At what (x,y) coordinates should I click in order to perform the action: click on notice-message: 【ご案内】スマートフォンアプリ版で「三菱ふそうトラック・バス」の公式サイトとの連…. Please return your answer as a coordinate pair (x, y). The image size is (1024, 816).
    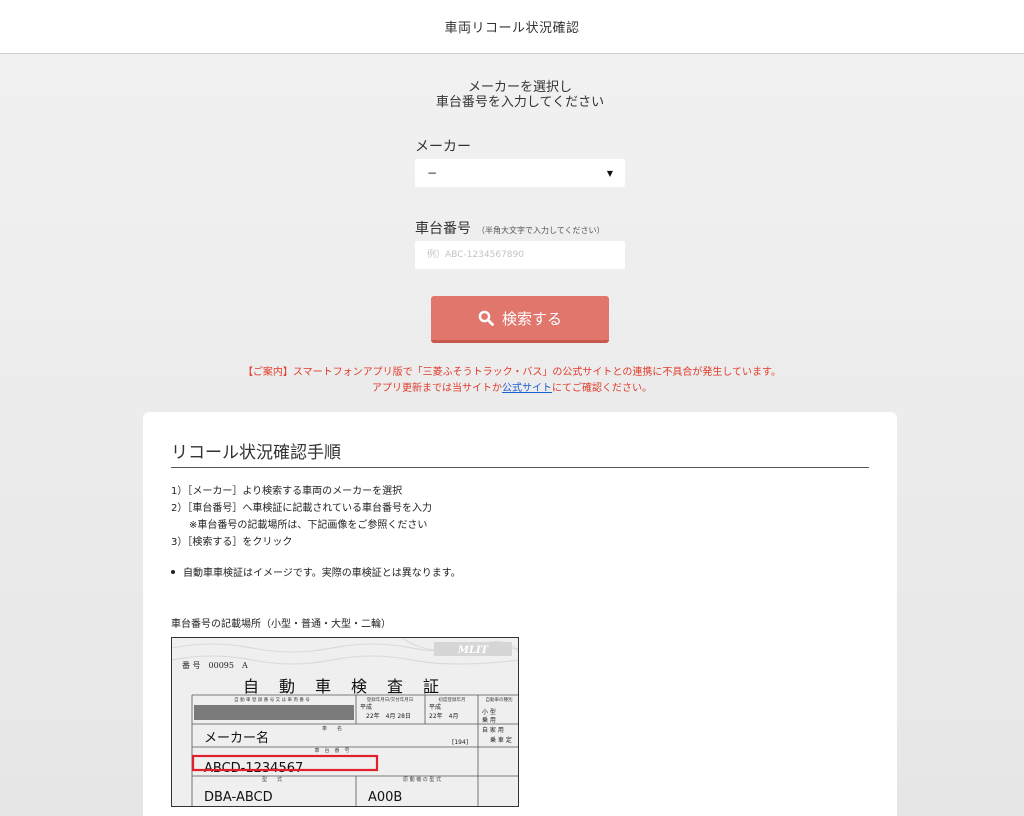
    Looking at the image, I should click on (512, 380).